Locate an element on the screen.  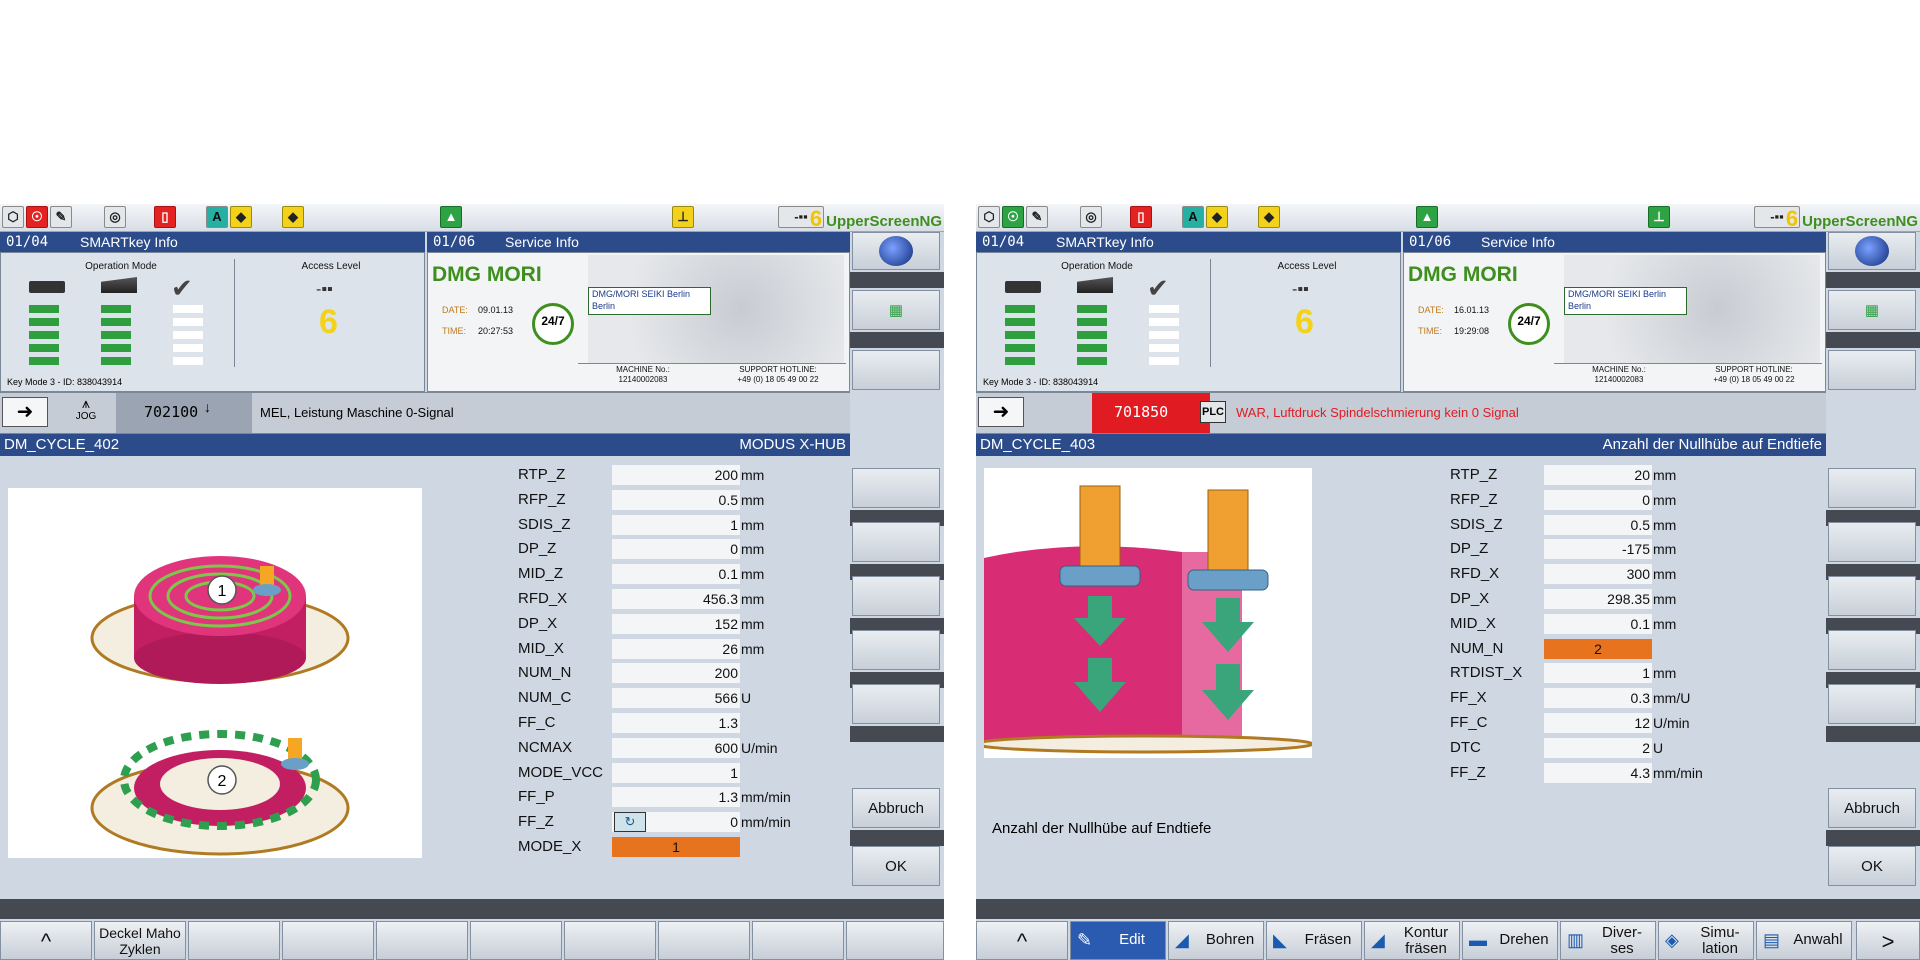
param-value-input: 600 is located at coordinates (676, 747).